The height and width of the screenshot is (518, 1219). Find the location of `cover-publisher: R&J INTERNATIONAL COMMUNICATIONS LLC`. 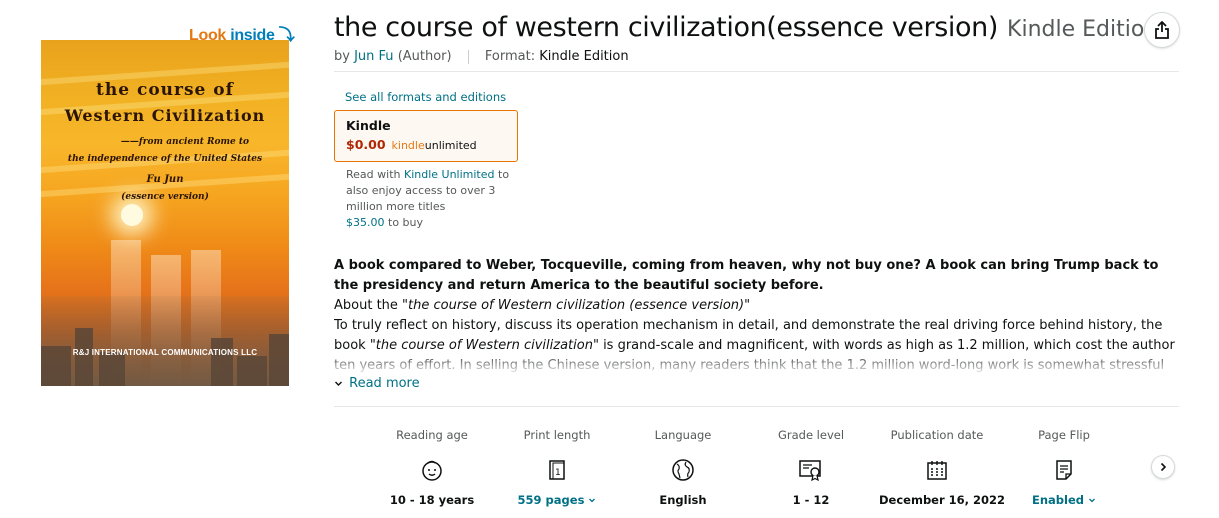

cover-publisher: R&J INTERNATIONAL COMMUNICATIONS LLC is located at coordinates (165, 352).